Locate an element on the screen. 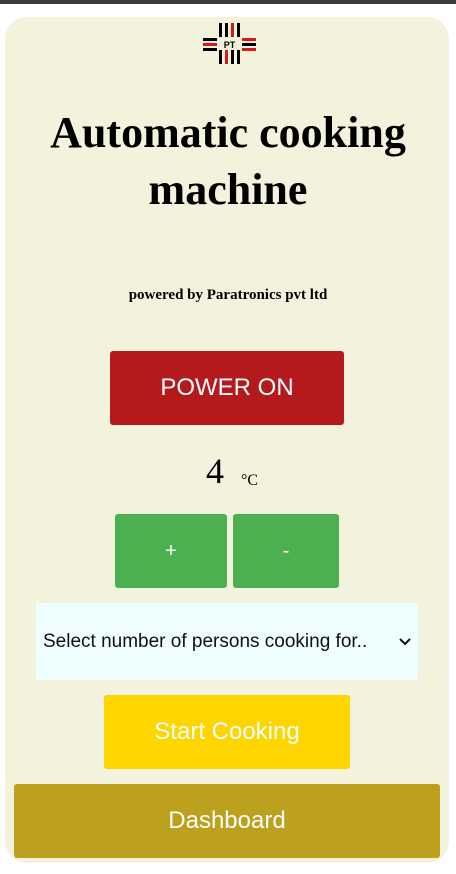 The width and height of the screenshot is (456, 874). paratronics-logo-icon: PT is located at coordinates (228, 43).